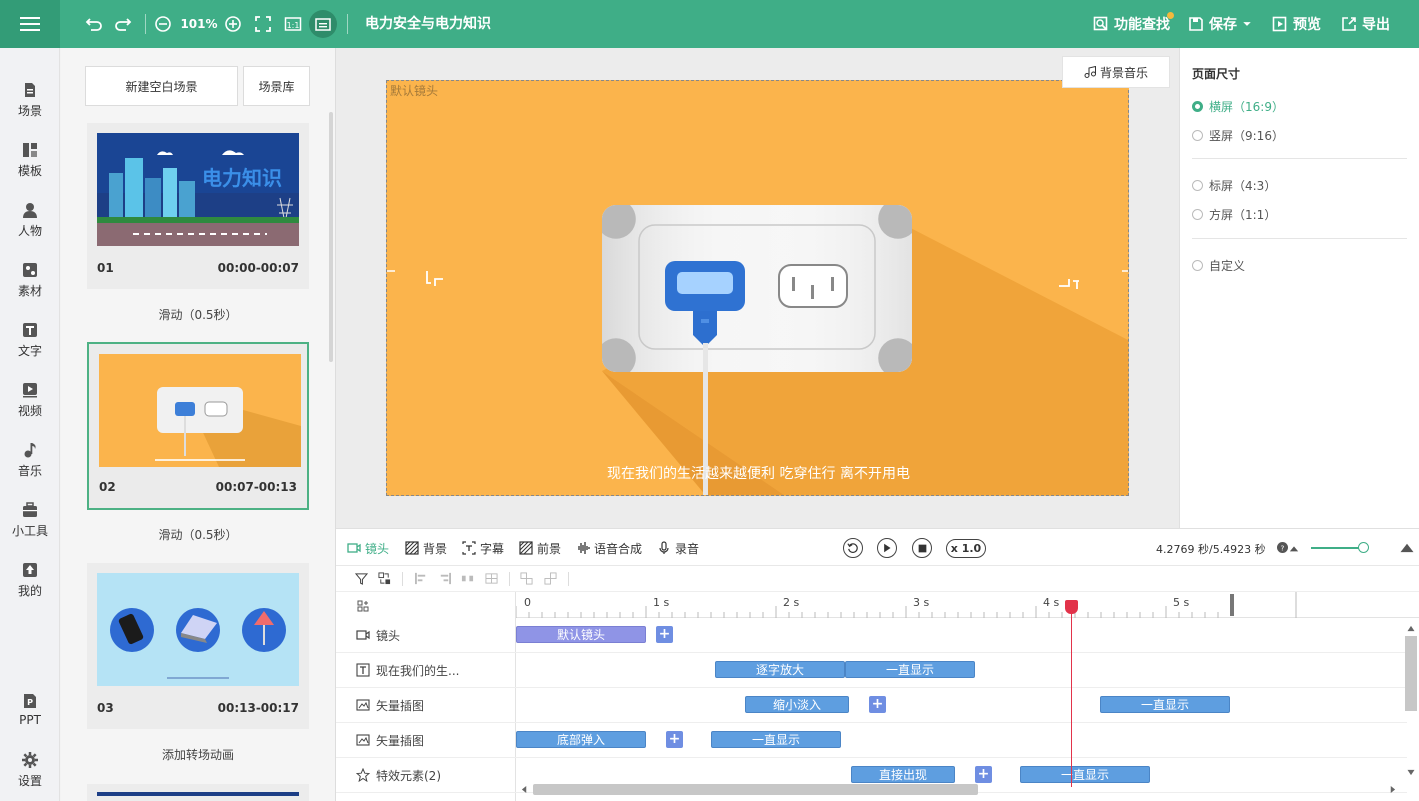  What do you see at coordinates (1238, 106) in the screenshot?
I see `option-landscape: 横屏（16:9）` at bounding box center [1238, 106].